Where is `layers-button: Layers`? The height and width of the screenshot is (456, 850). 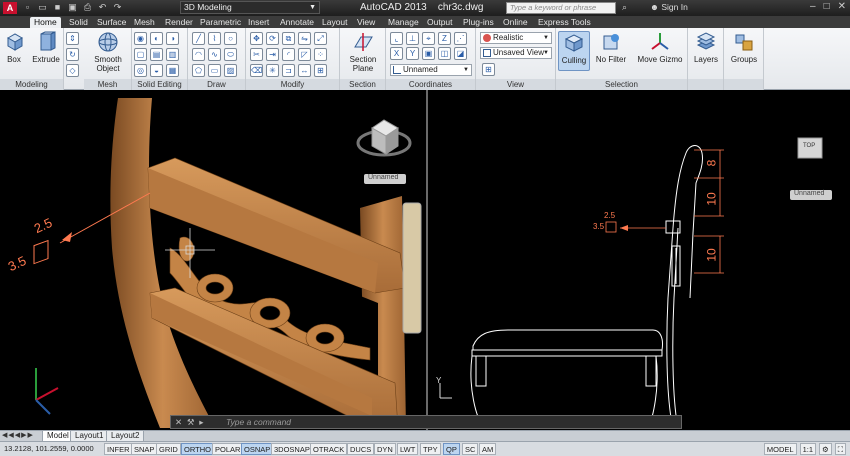 layers-button: Layers is located at coordinates (706, 47).